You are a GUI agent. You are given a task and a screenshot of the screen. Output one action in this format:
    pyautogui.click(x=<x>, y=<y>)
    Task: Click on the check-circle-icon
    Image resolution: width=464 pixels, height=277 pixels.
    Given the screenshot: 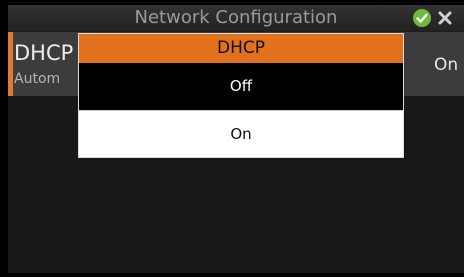 What is the action you would take?
    pyautogui.click(x=422, y=18)
    